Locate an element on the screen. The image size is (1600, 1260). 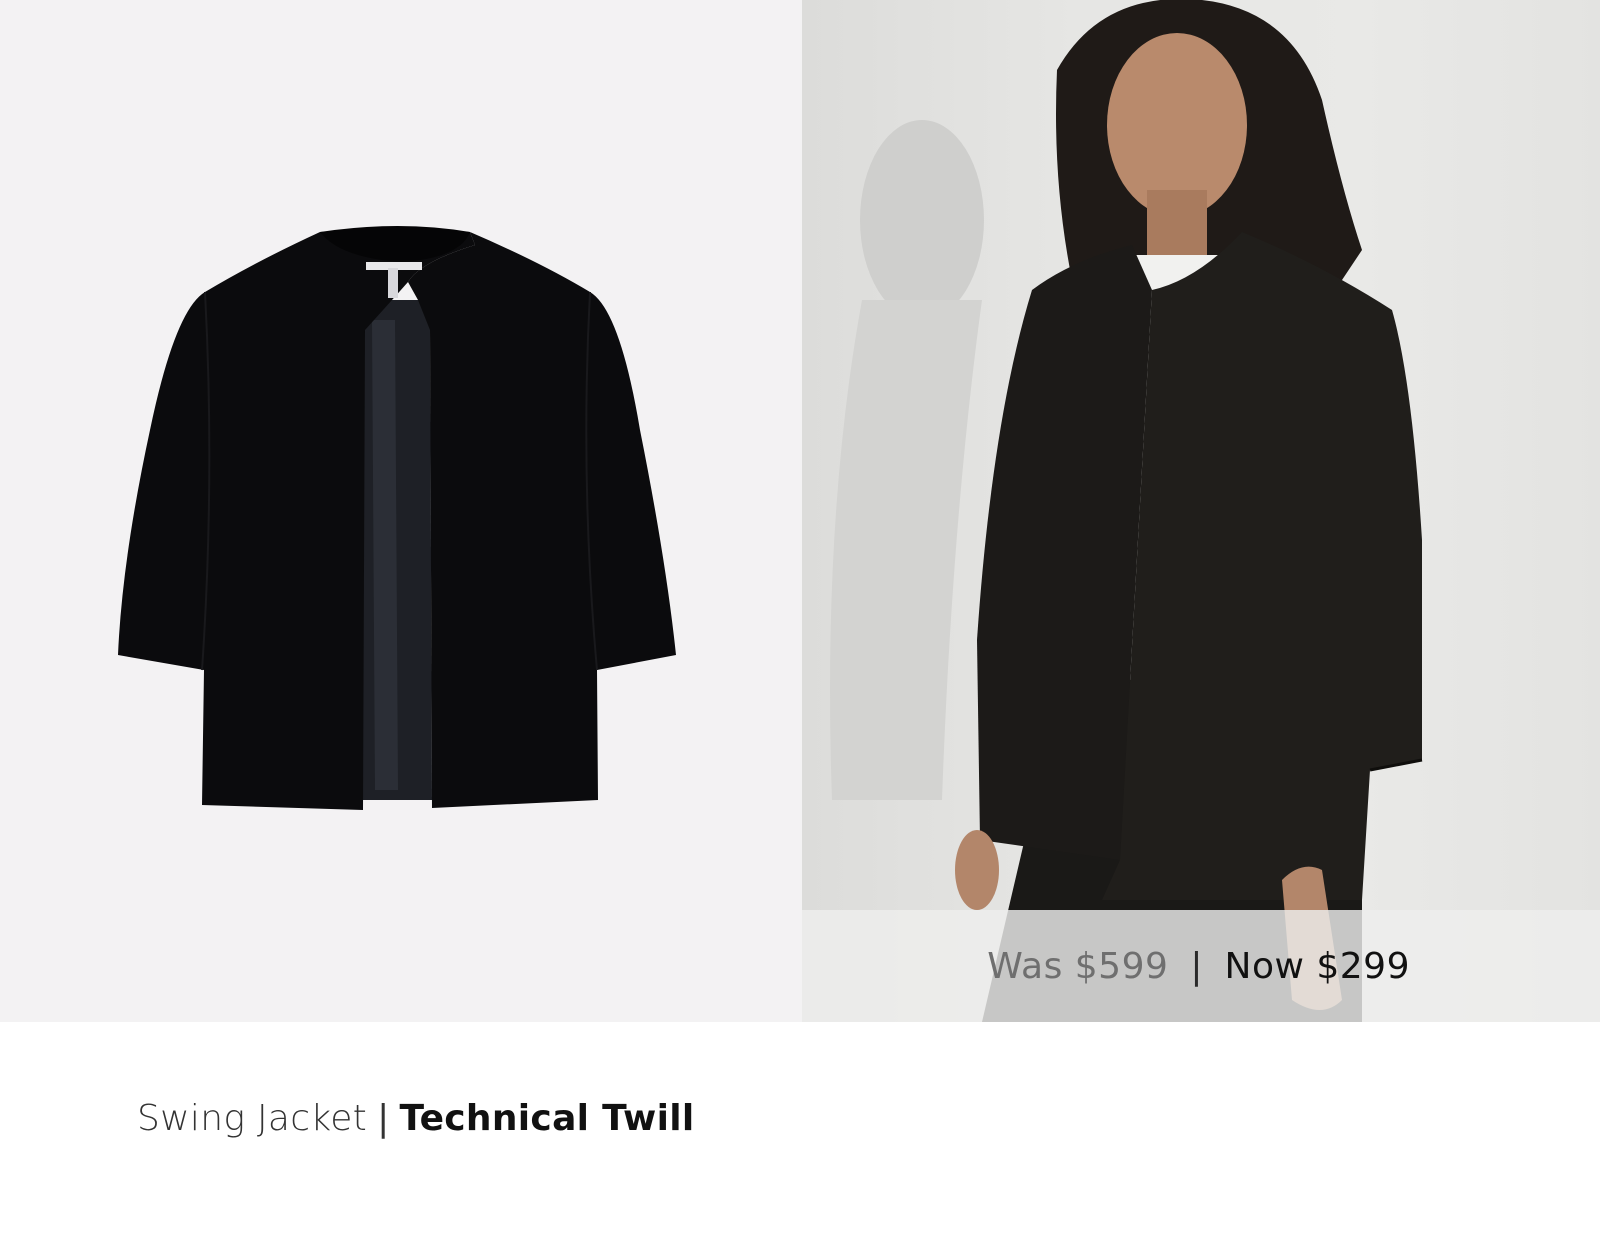
product-caption: Swing Jacket | Technical Twill is located at coordinates (416, 1118).